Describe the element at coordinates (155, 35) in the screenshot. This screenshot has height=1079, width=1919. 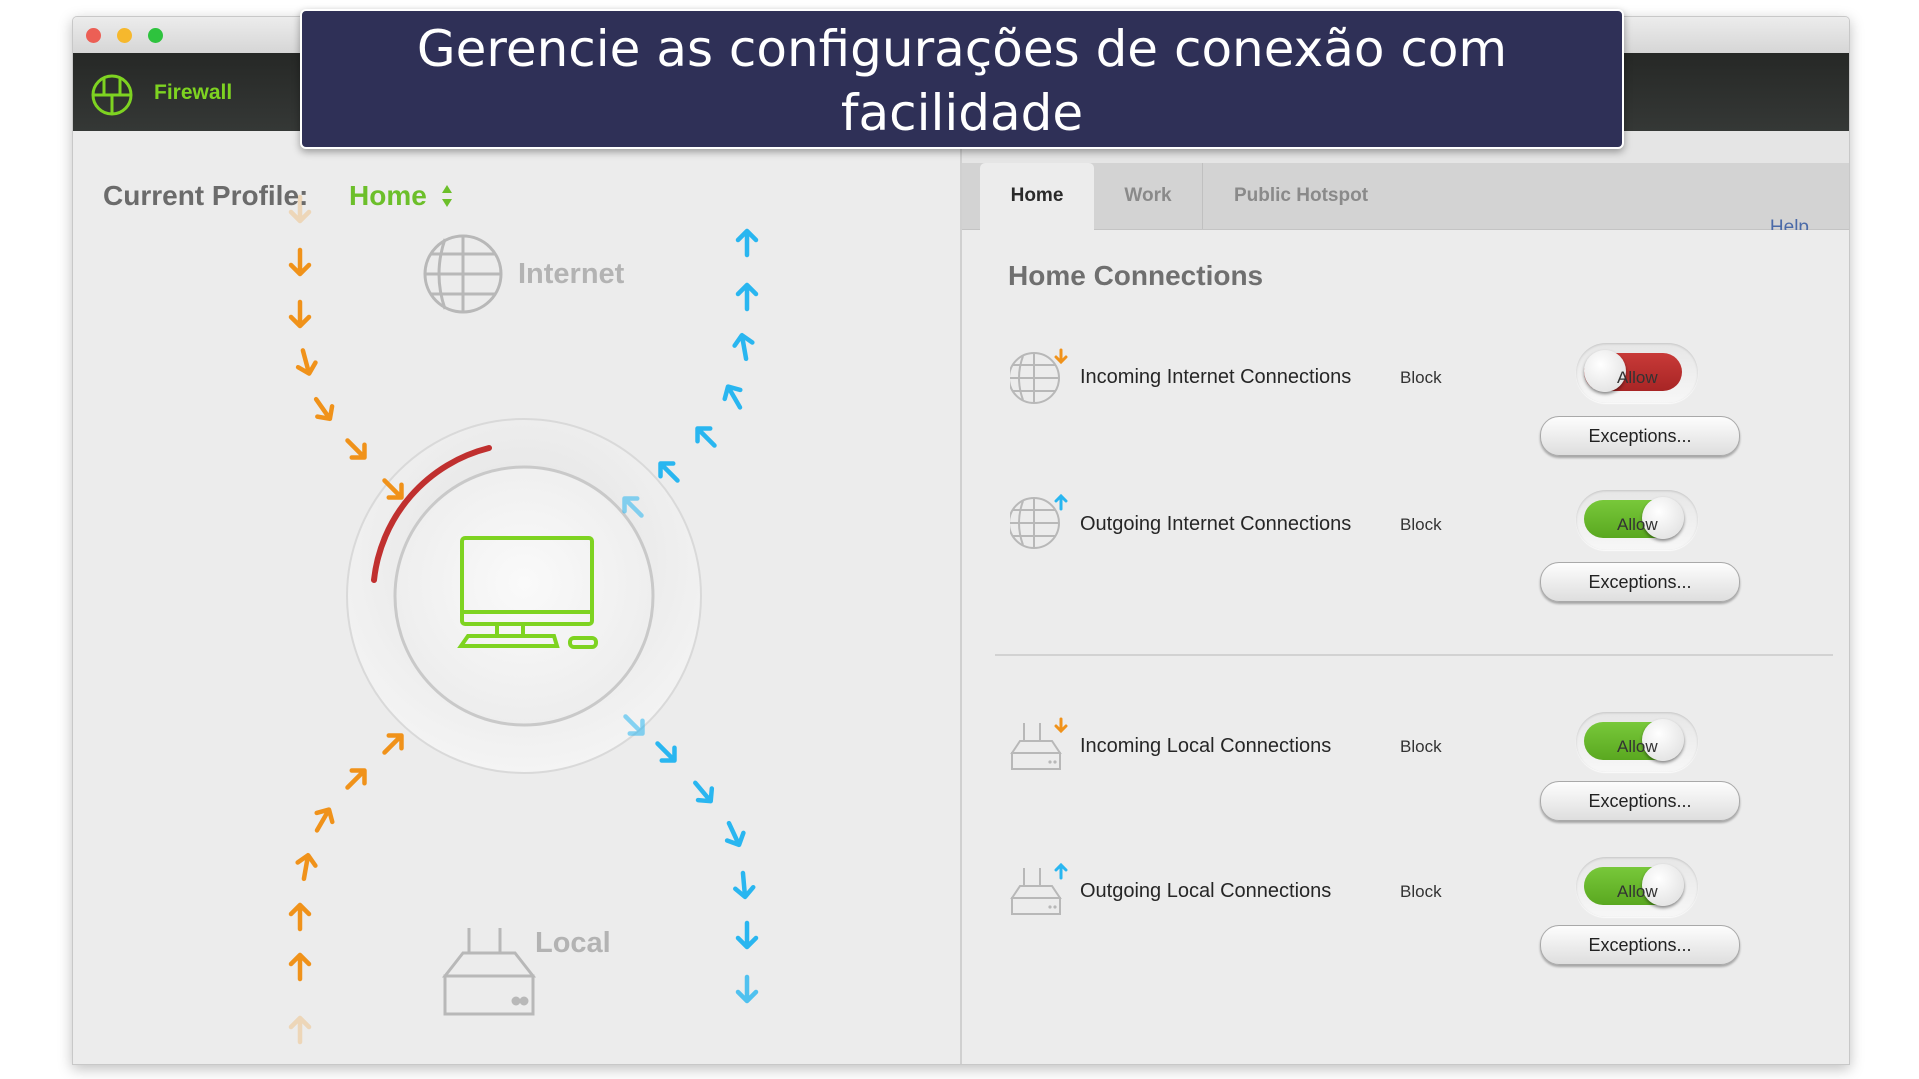
I see `zoom-window-button` at that location.